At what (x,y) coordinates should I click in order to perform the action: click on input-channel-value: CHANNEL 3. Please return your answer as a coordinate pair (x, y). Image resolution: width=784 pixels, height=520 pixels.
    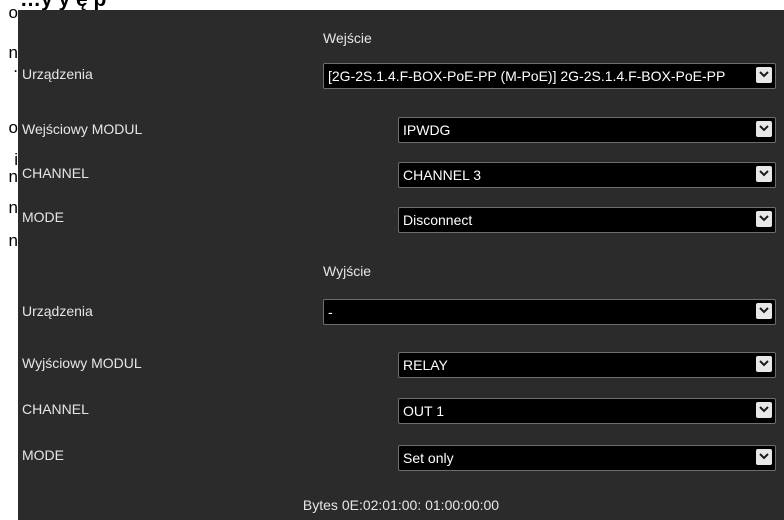
    Looking at the image, I should click on (442, 175).